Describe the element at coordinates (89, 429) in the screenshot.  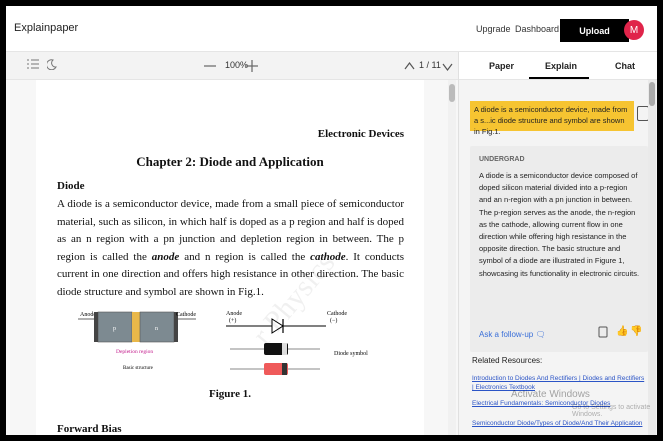
I see `forward-bias-heading: Forward Bias` at that location.